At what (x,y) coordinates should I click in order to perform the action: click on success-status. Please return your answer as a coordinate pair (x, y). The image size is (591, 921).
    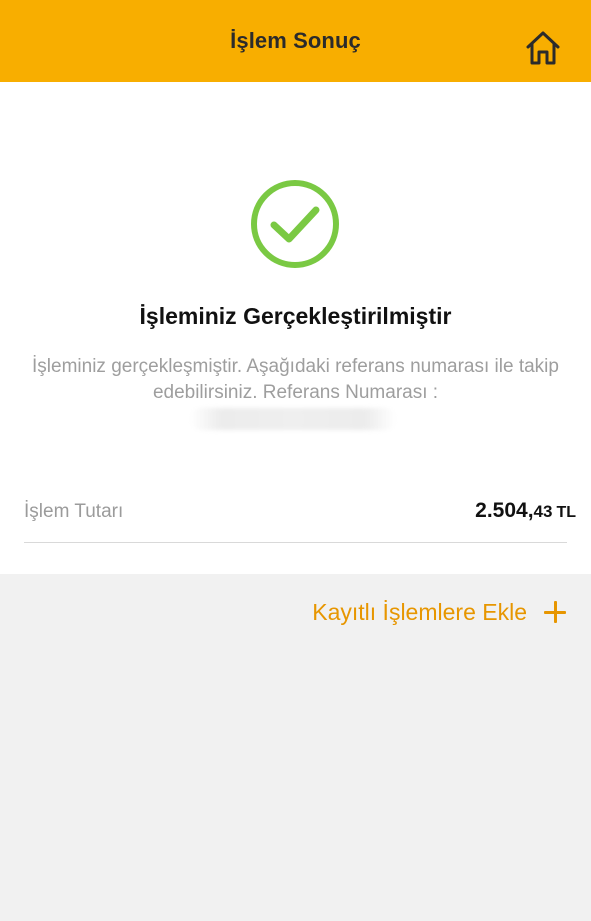
    Looking at the image, I should click on (295, 224).